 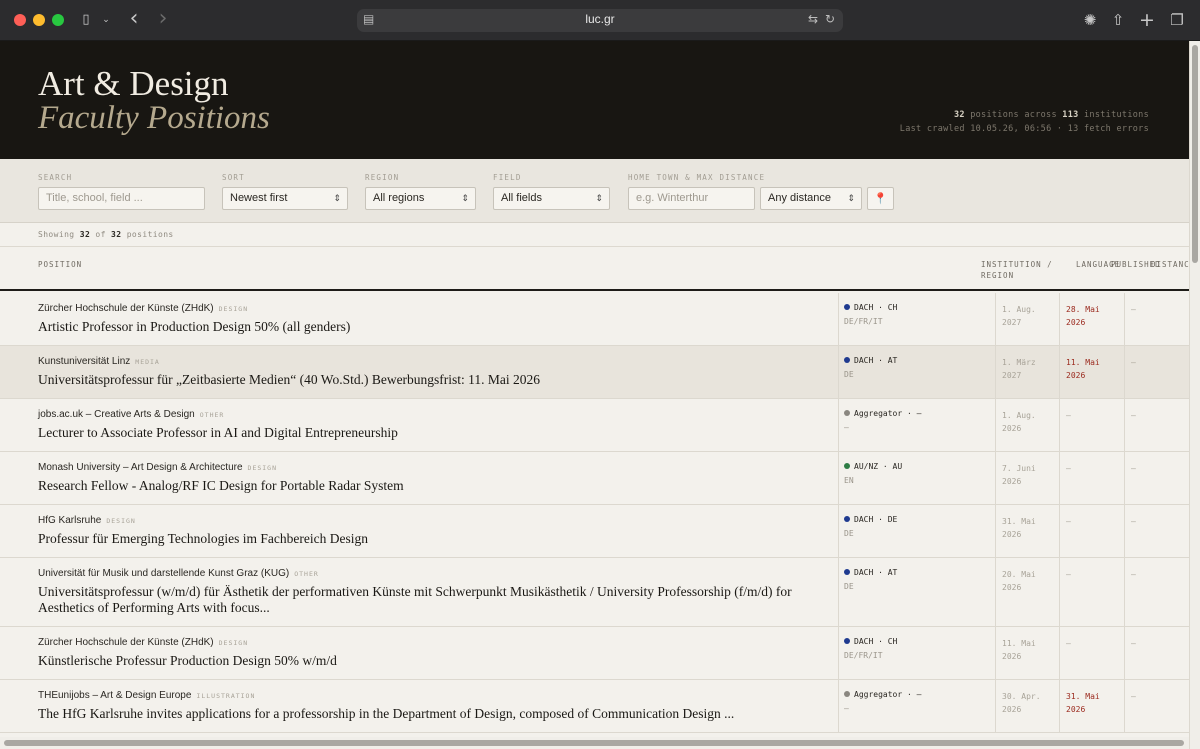 What do you see at coordinates (60, 264) in the screenshot?
I see `column-position: POSITION` at bounding box center [60, 264].